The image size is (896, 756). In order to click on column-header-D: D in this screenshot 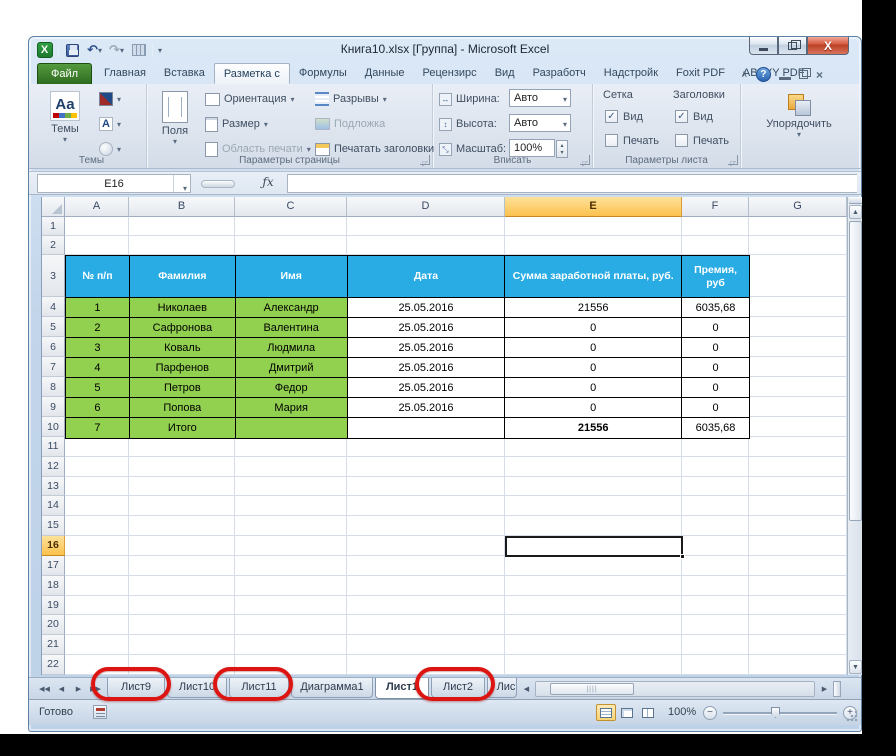, I will do `click(426, 207)`.